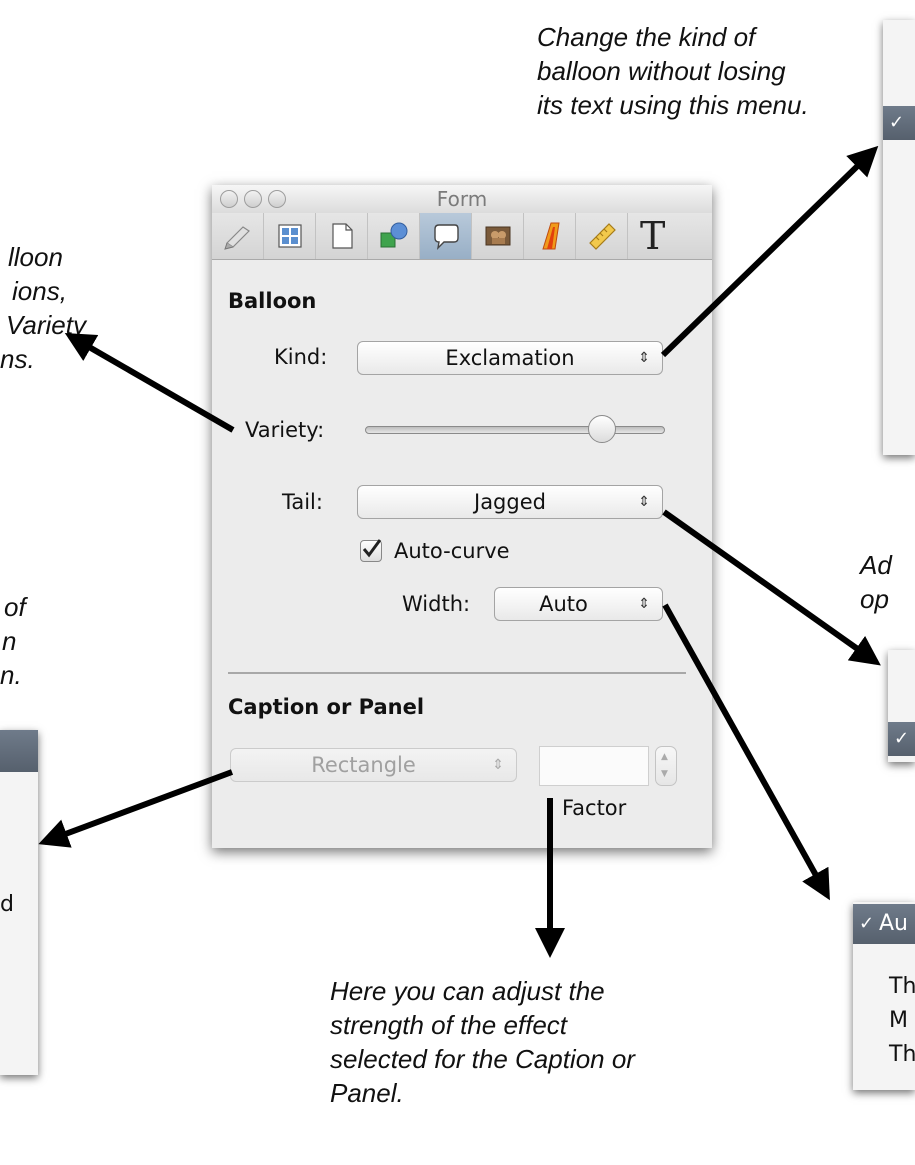 The image size is (915, 1165). I want to click on width-menu-selected-item: ✓ Au, so click(884, 924).